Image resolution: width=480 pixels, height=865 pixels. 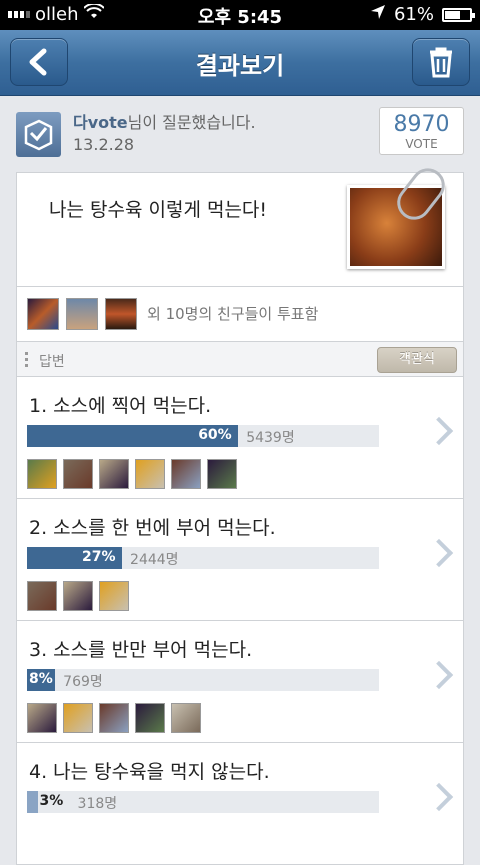 I want to click on answers-header: 답변 객관식, so click(x=240, y=359).